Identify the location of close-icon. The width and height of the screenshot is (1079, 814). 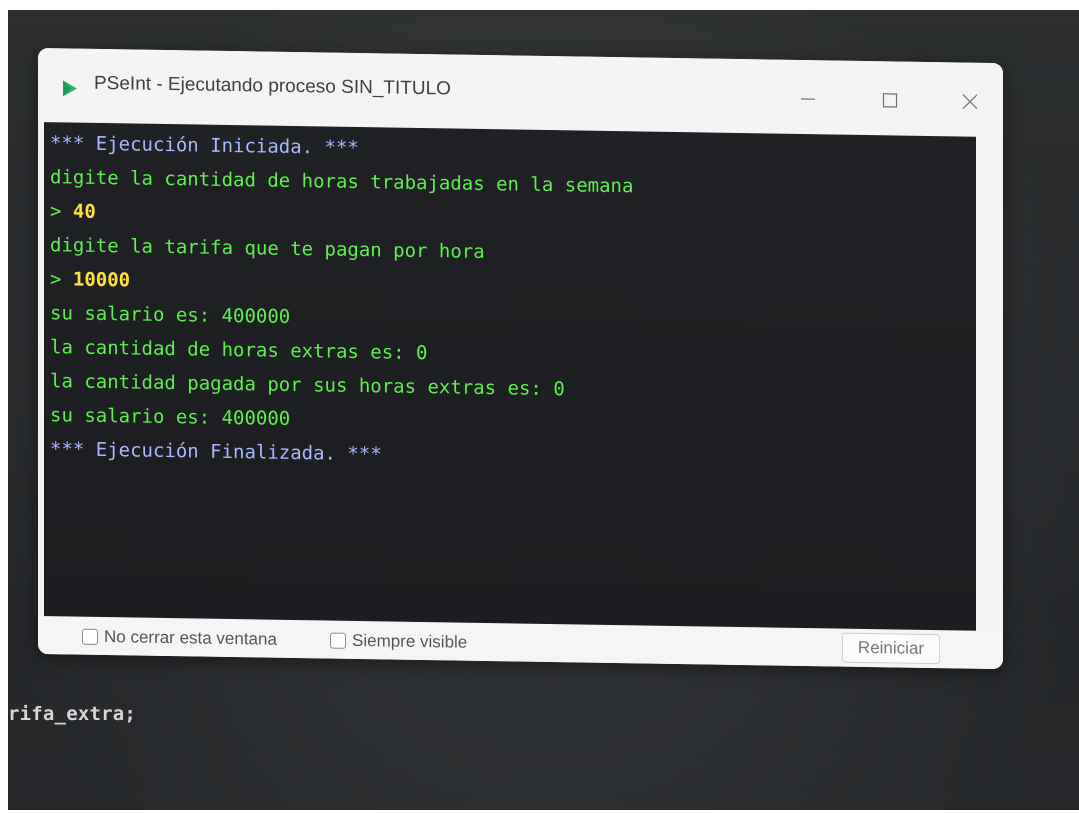
(970, 102).